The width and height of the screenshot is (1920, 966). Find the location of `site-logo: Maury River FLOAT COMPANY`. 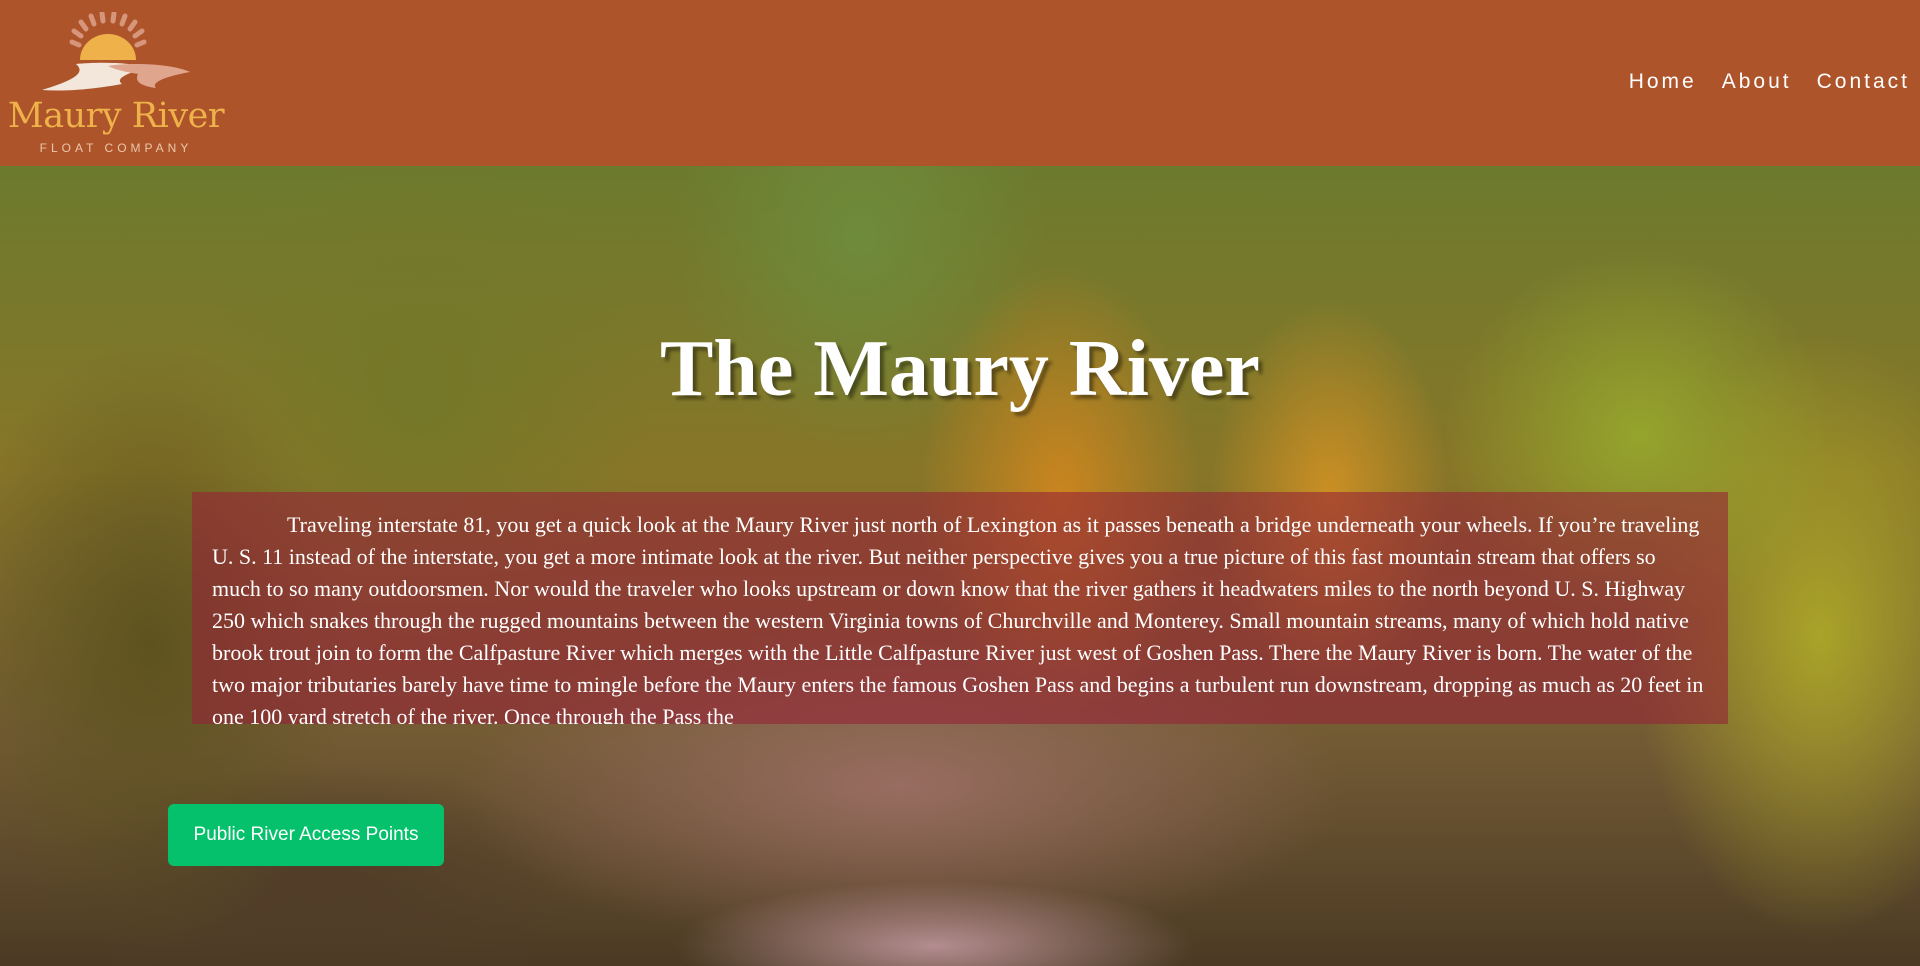

site-logo: Maury River FLOAT COMPANY is located at coordinates (115, 83).